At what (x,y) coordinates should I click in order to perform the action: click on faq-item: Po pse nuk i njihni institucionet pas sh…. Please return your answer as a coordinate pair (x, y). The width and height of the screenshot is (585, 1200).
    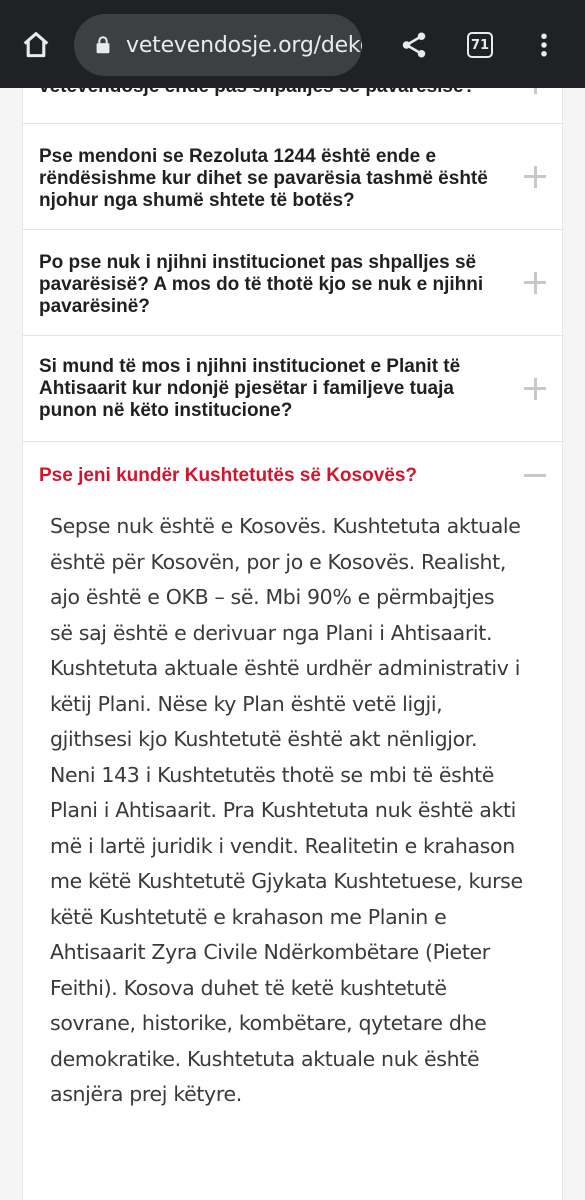
    Looking at the image, I should click on (293, 283).